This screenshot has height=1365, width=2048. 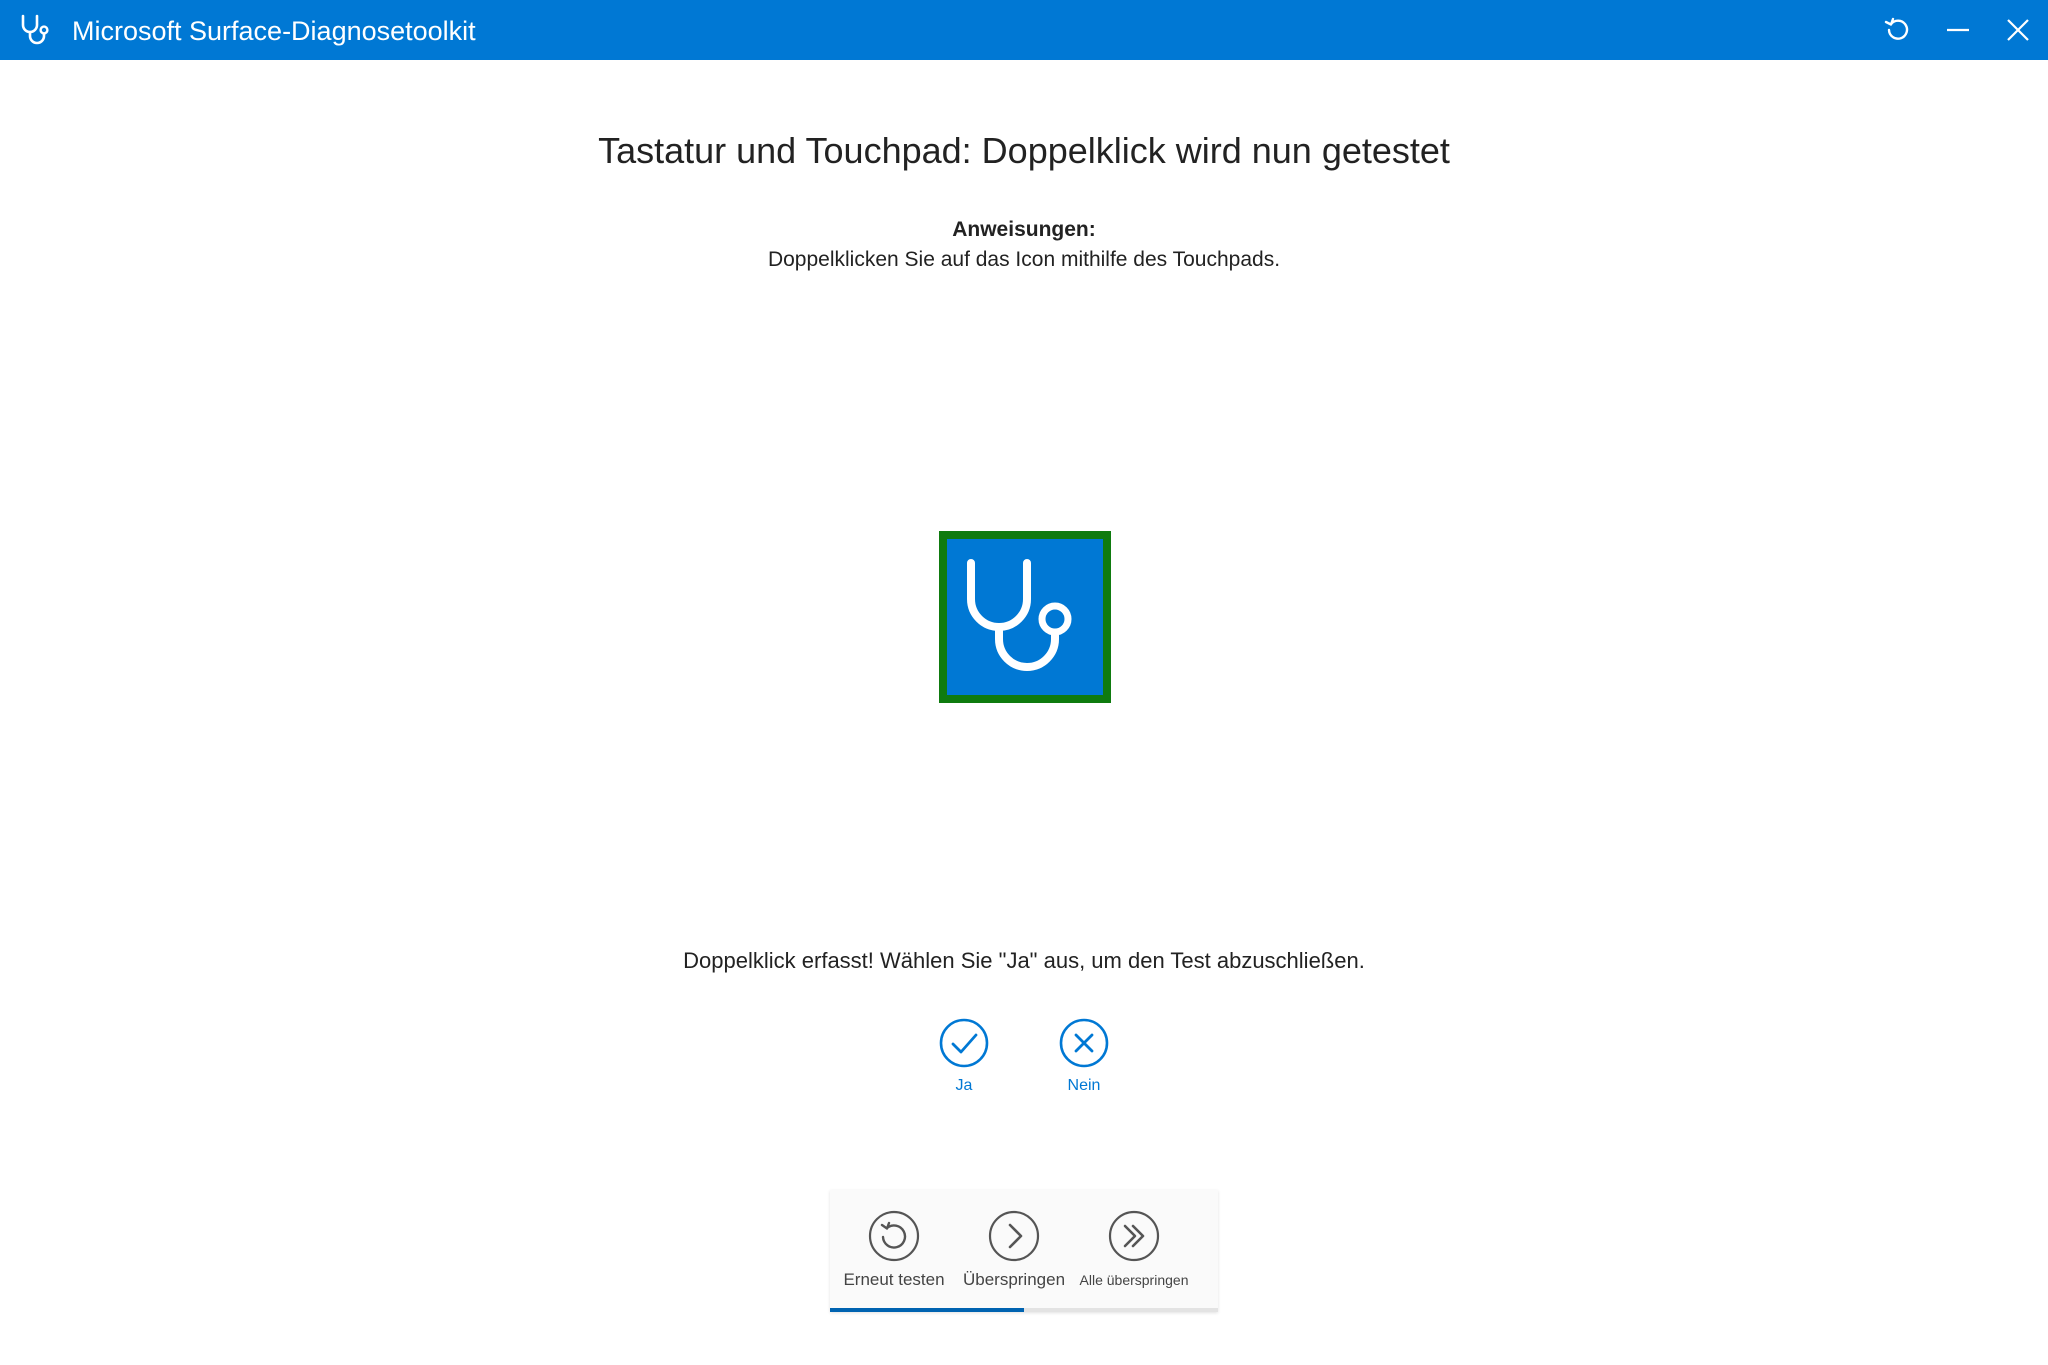 I want to click on skip-label: Überspringen, so click(x=1014, y=1279).